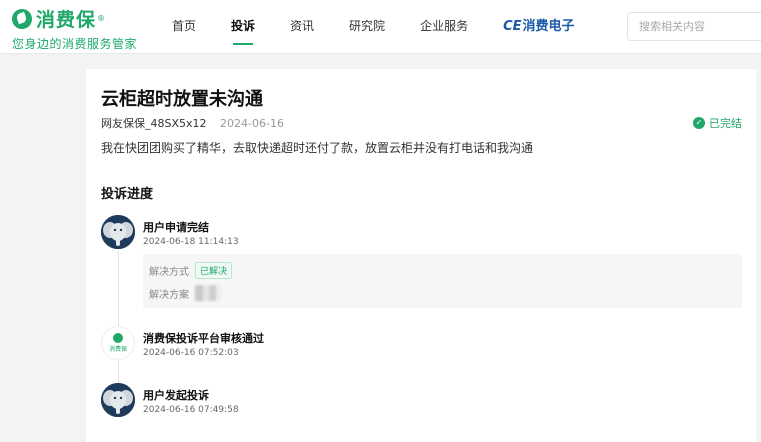  What do you see at coordinates (548, 26) in the screenshot?
I see `brand-cn-label: 消费电子` at bounding box center [548, 26].